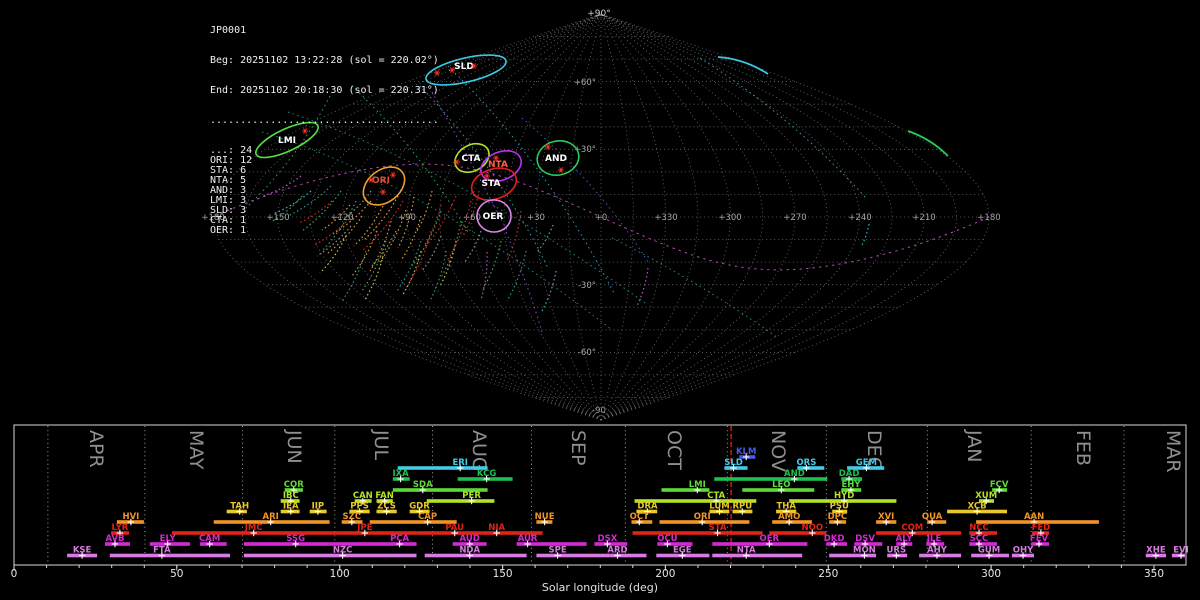  Describe the element at coordinates (988, 218) in the screenshot. I see `ra-tick-label: +180` at that location.